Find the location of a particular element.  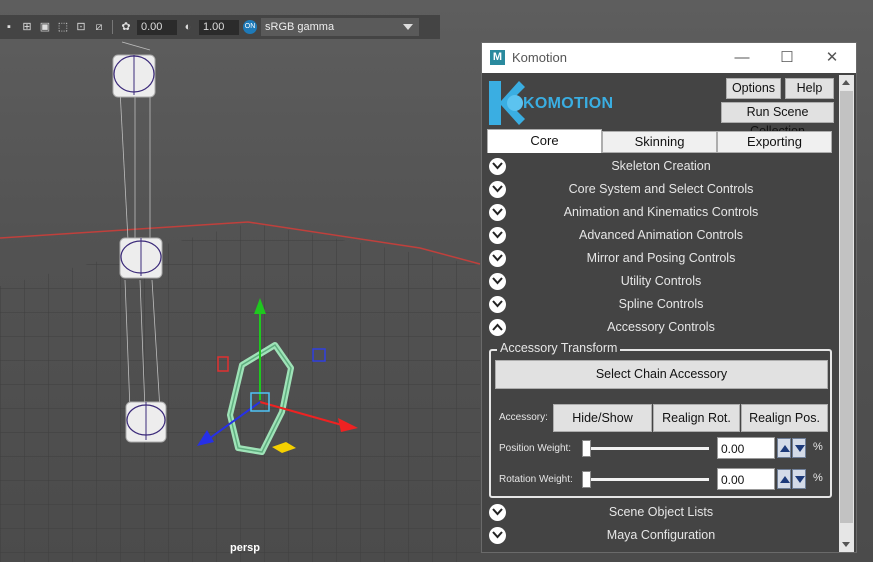

komotion-logo: KOMOTION is located at coordinates (551, 103).